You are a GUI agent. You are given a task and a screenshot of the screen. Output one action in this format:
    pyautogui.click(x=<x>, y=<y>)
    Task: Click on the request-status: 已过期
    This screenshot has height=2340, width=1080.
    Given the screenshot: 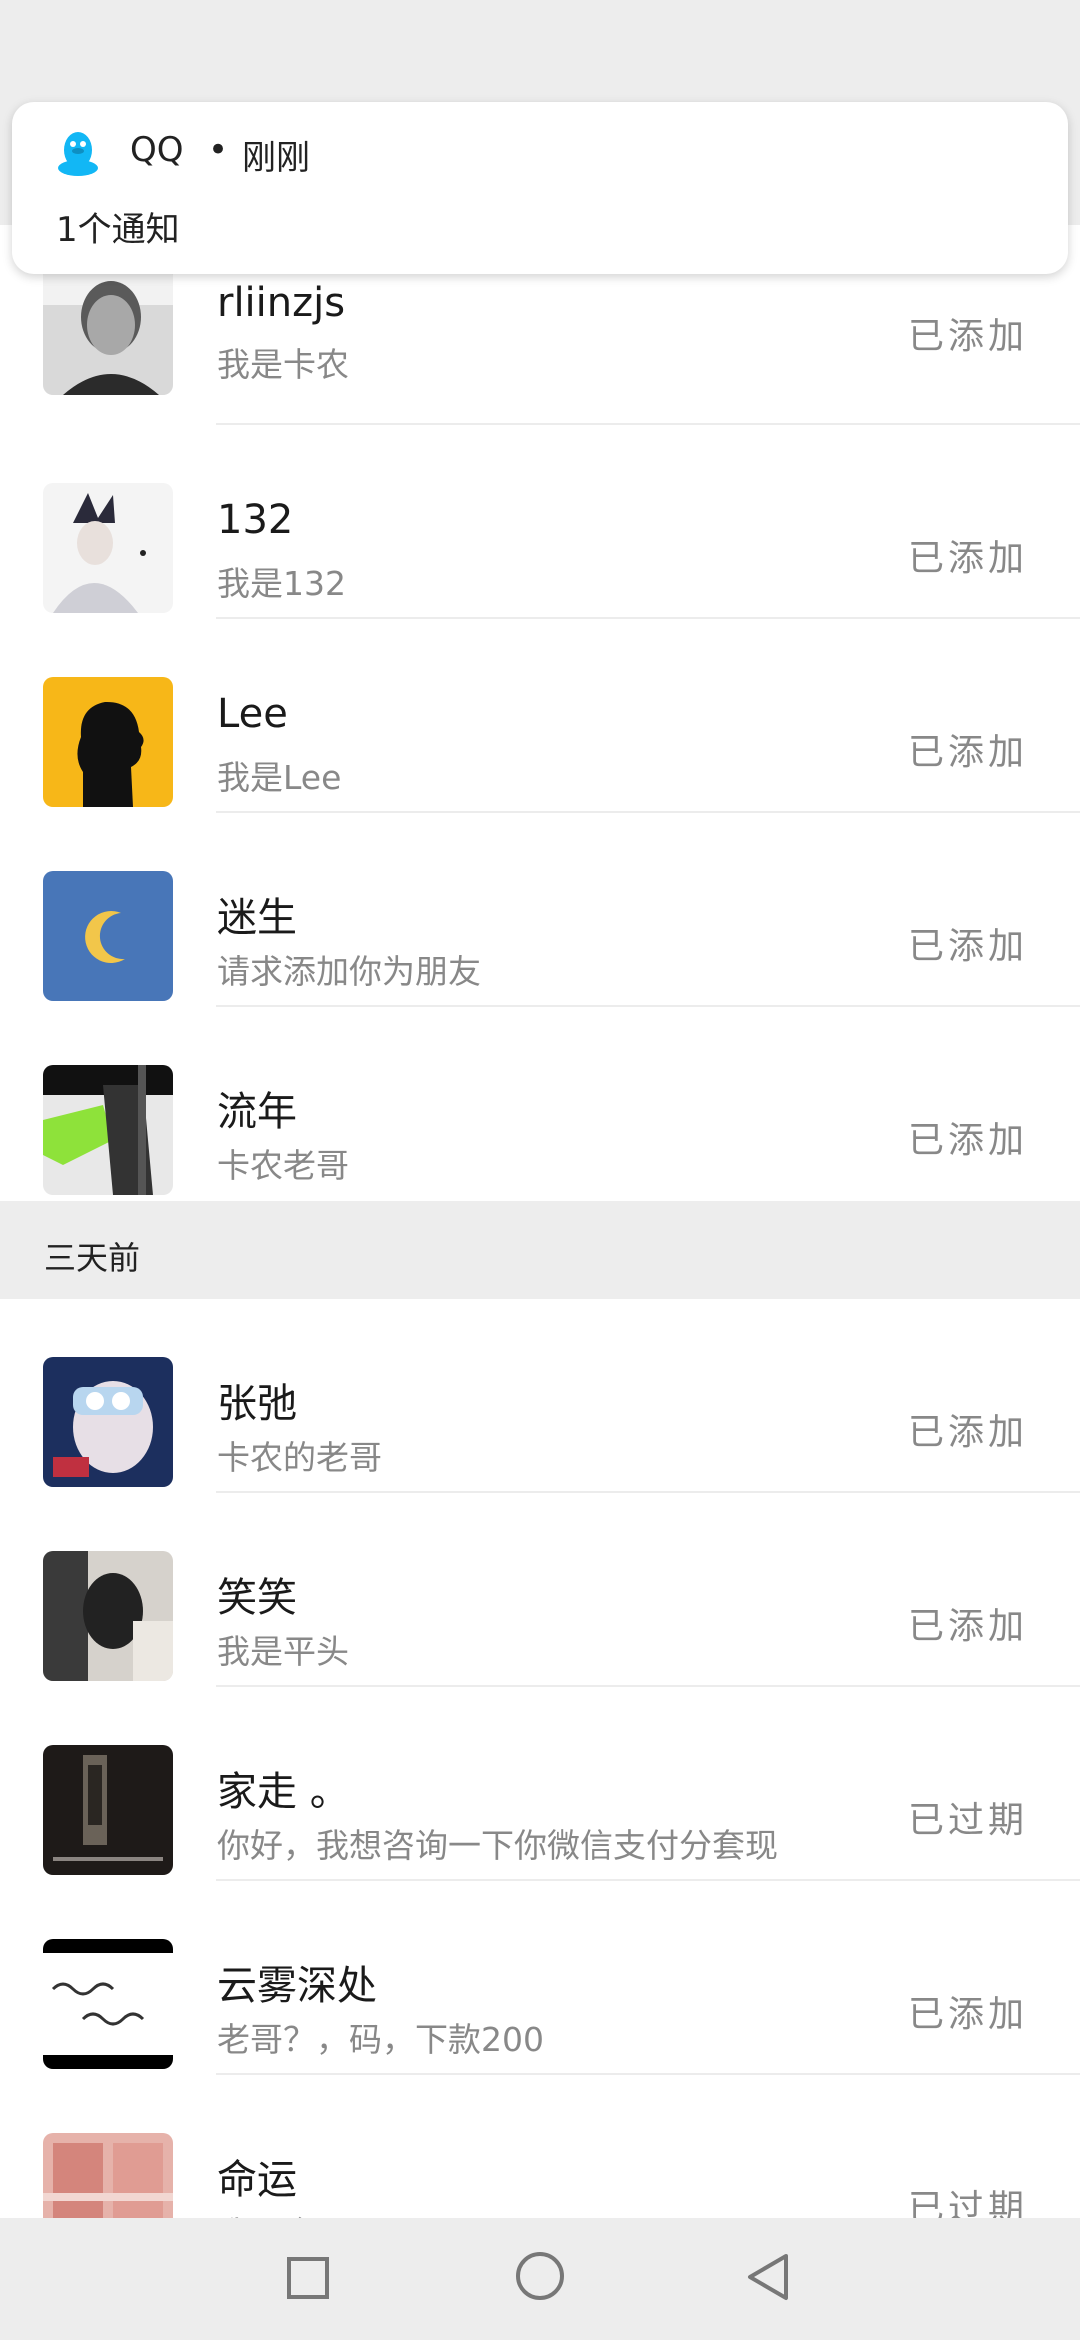 What is the action you would take?
    pyautogui.click(x=967, y=1820)
    